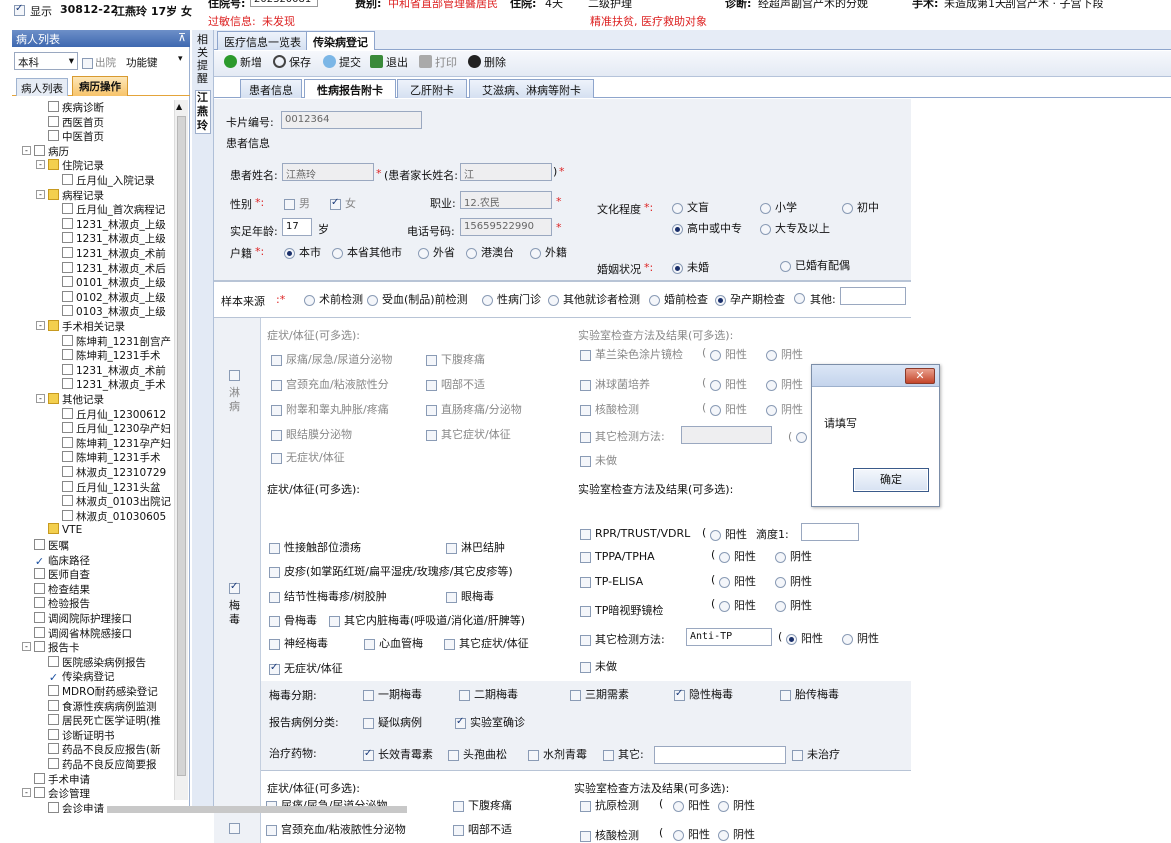  What do you see at coordinates (308, 457) in the screenshot?
I see `gon-symptom-checkbox: 无症状/体征` at bounding box center [308, 457].